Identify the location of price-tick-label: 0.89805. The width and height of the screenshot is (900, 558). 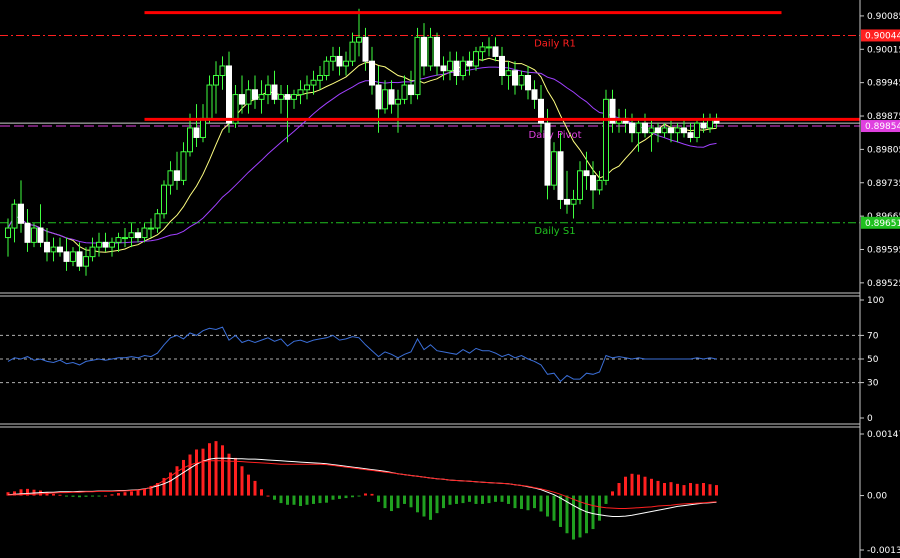
(883, 150).